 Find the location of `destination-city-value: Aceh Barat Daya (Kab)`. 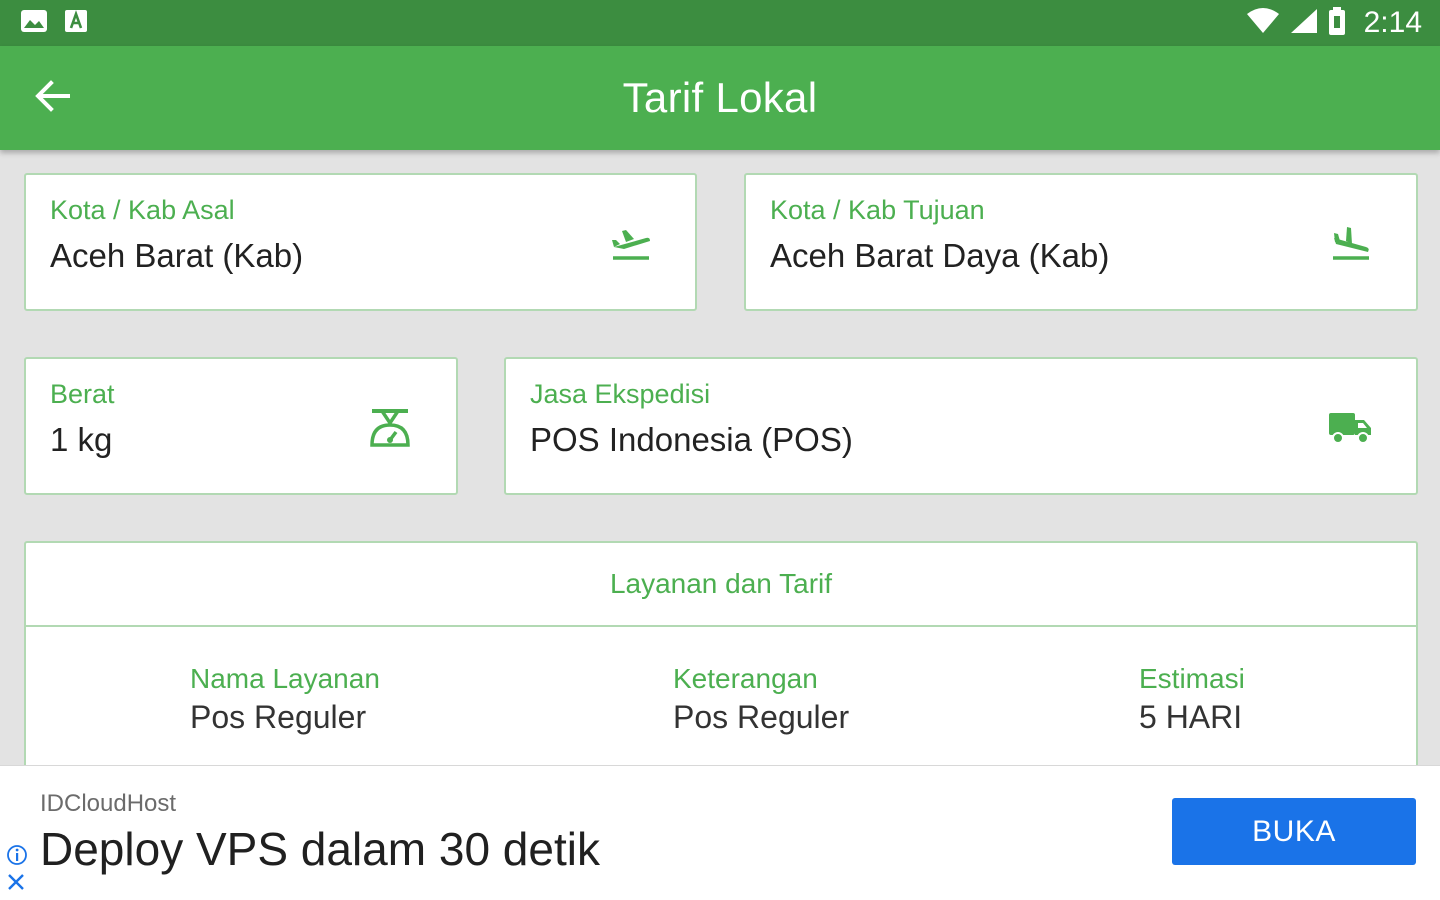

destination-city-value: Aceh Barat Daya (Kab) is located at coordinates (940, 255).